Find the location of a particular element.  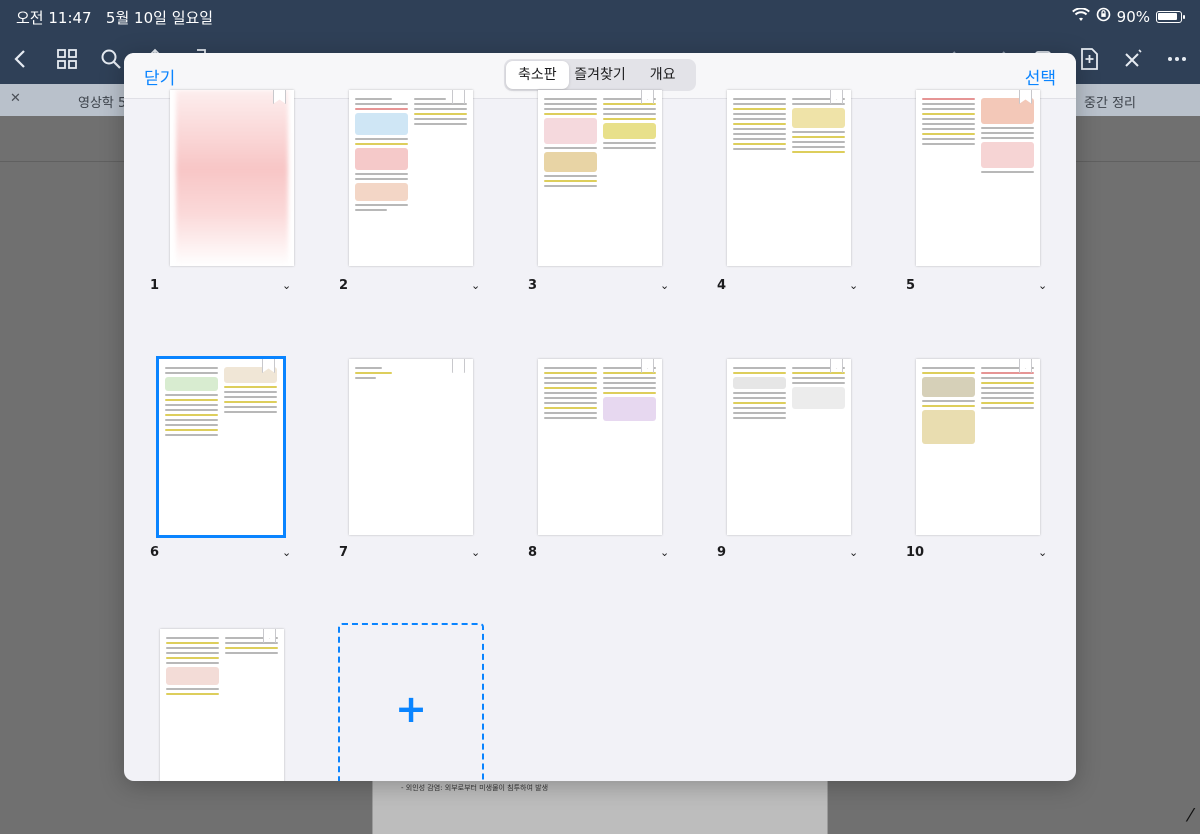

page-number: 10 is located at coordinates (915, 552).